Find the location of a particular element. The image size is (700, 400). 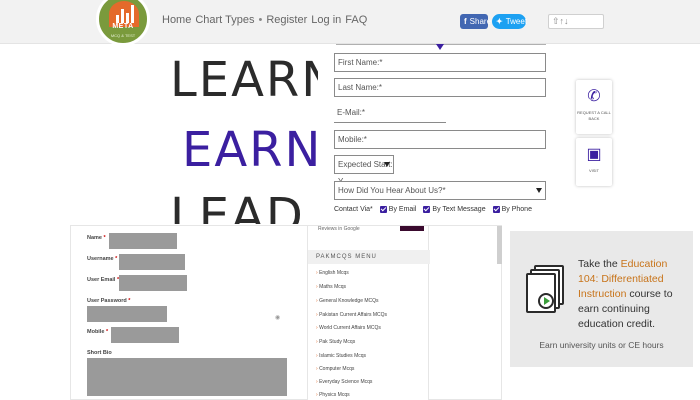

share-arrows-icon: ⇧↑↓ is located at coordinates (560, 21).